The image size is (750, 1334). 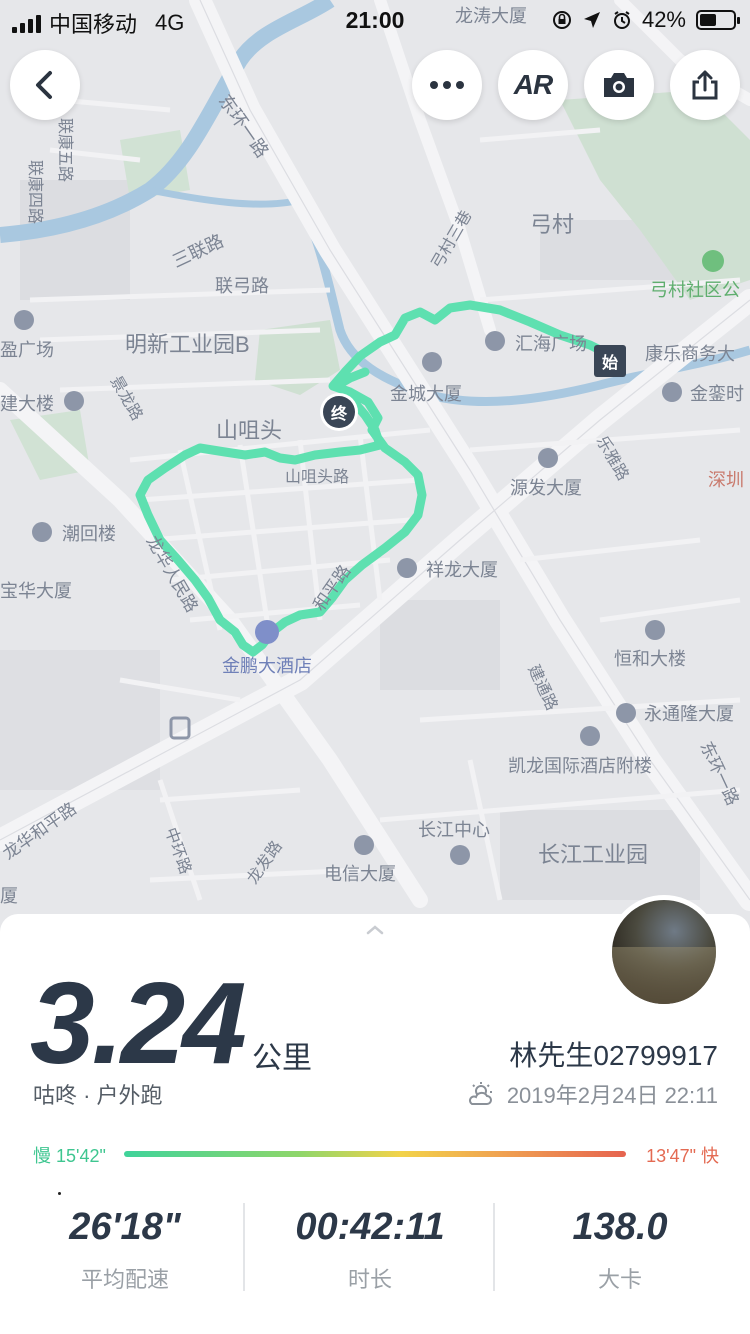 What do you see at coordinates (317, 477) in the screenshot?
I see `svg-text: 山咀头路` at bounding box center [317, 477].